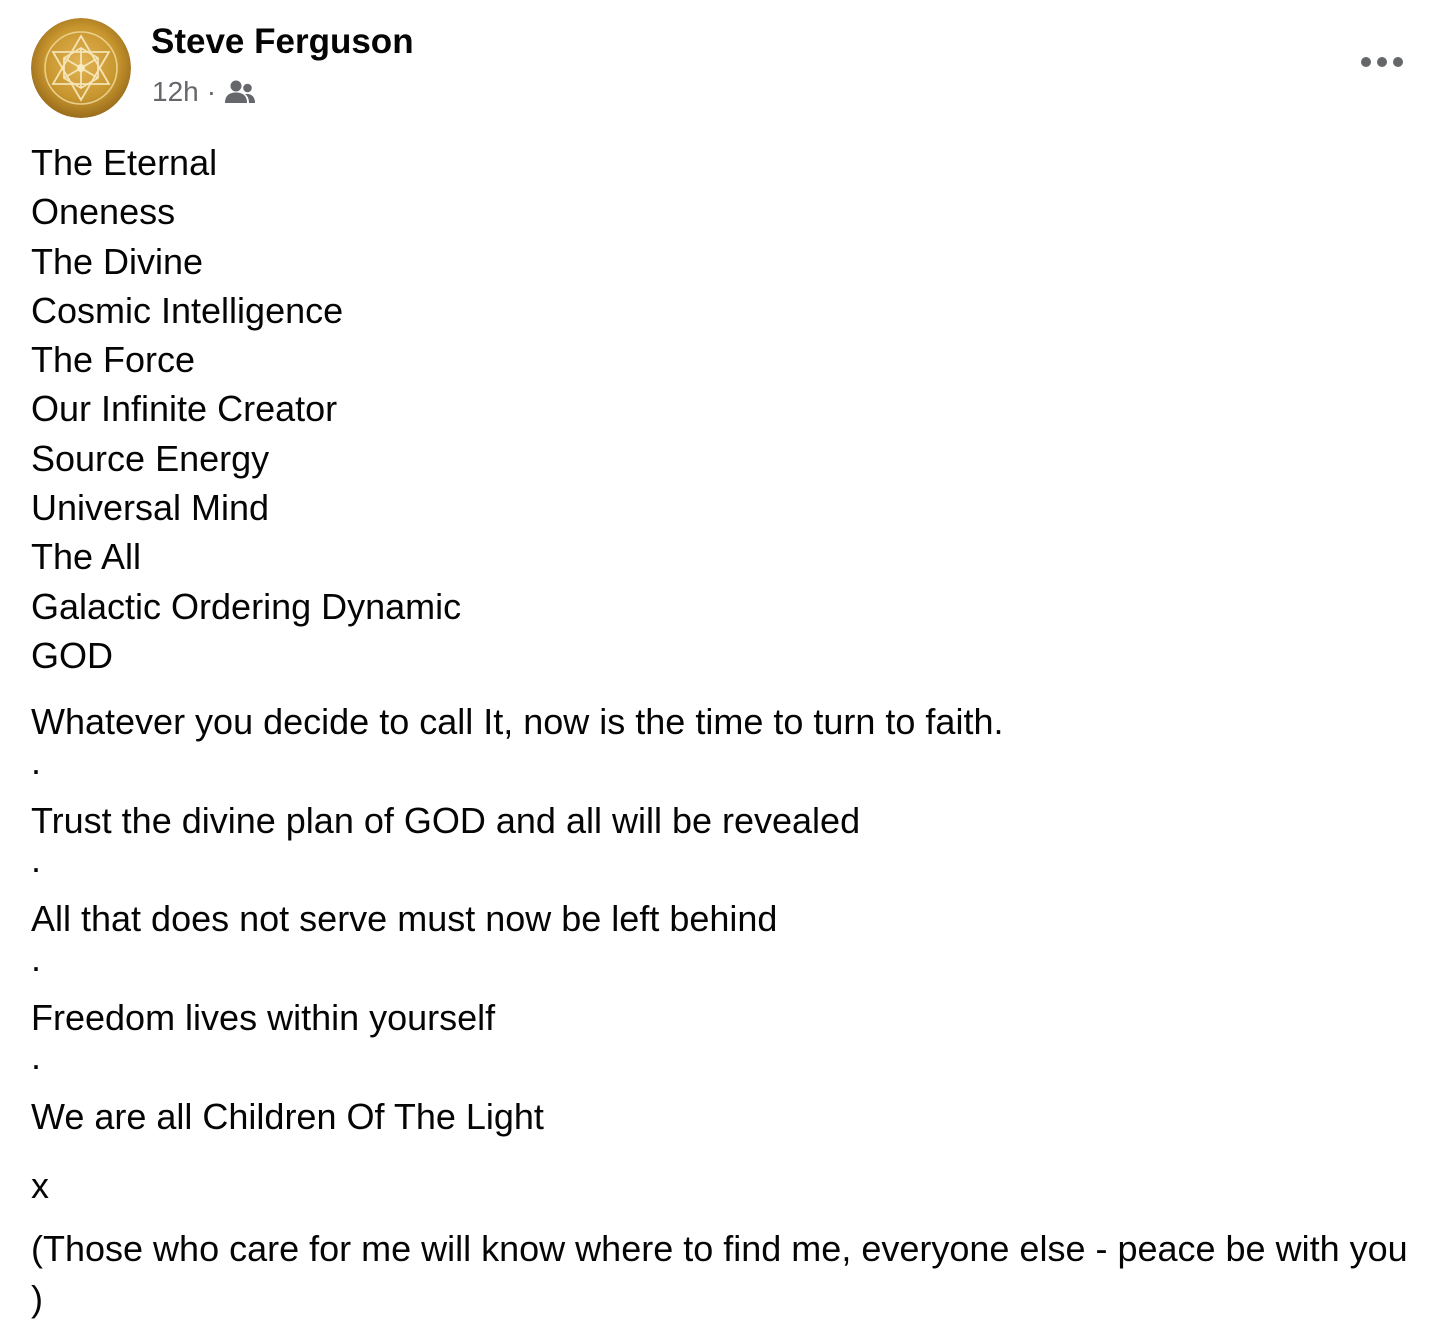 This screenshot has height=1344, width=1456. What do you see at coordinates (150, 458) in the screenshot?
I see `post-line: Source Energy` at bounding box center [150, 458].